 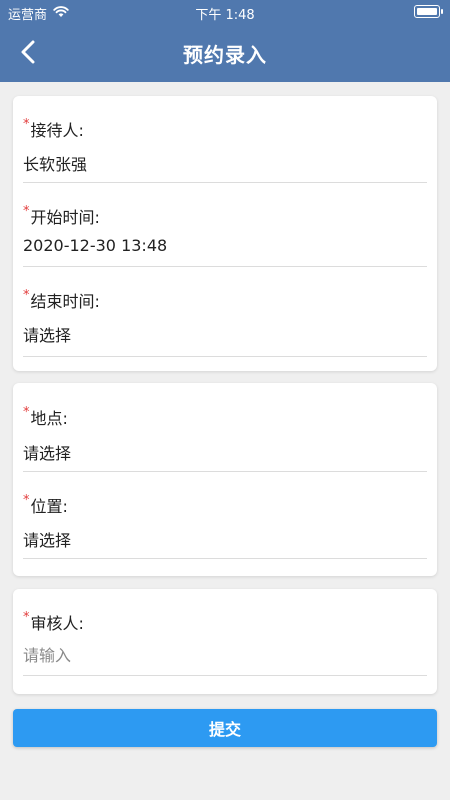 What do you see at coordinates (53, 621) in the screenshot?
I see `reviewer-label: *审核人:` at bounding box center [53, 621].